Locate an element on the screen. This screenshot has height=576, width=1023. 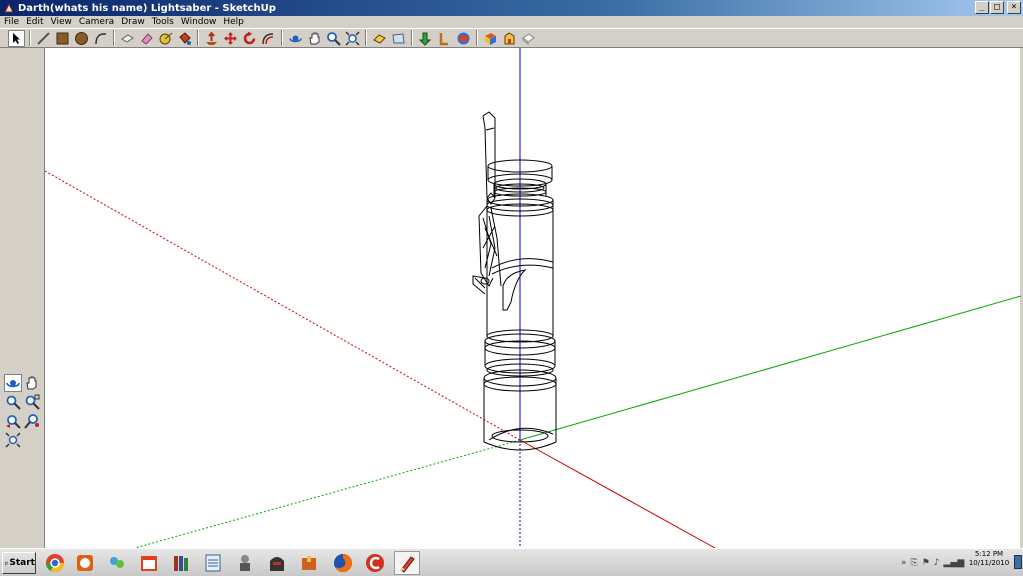
previous-view-icon is located at coordinates (379, 38).